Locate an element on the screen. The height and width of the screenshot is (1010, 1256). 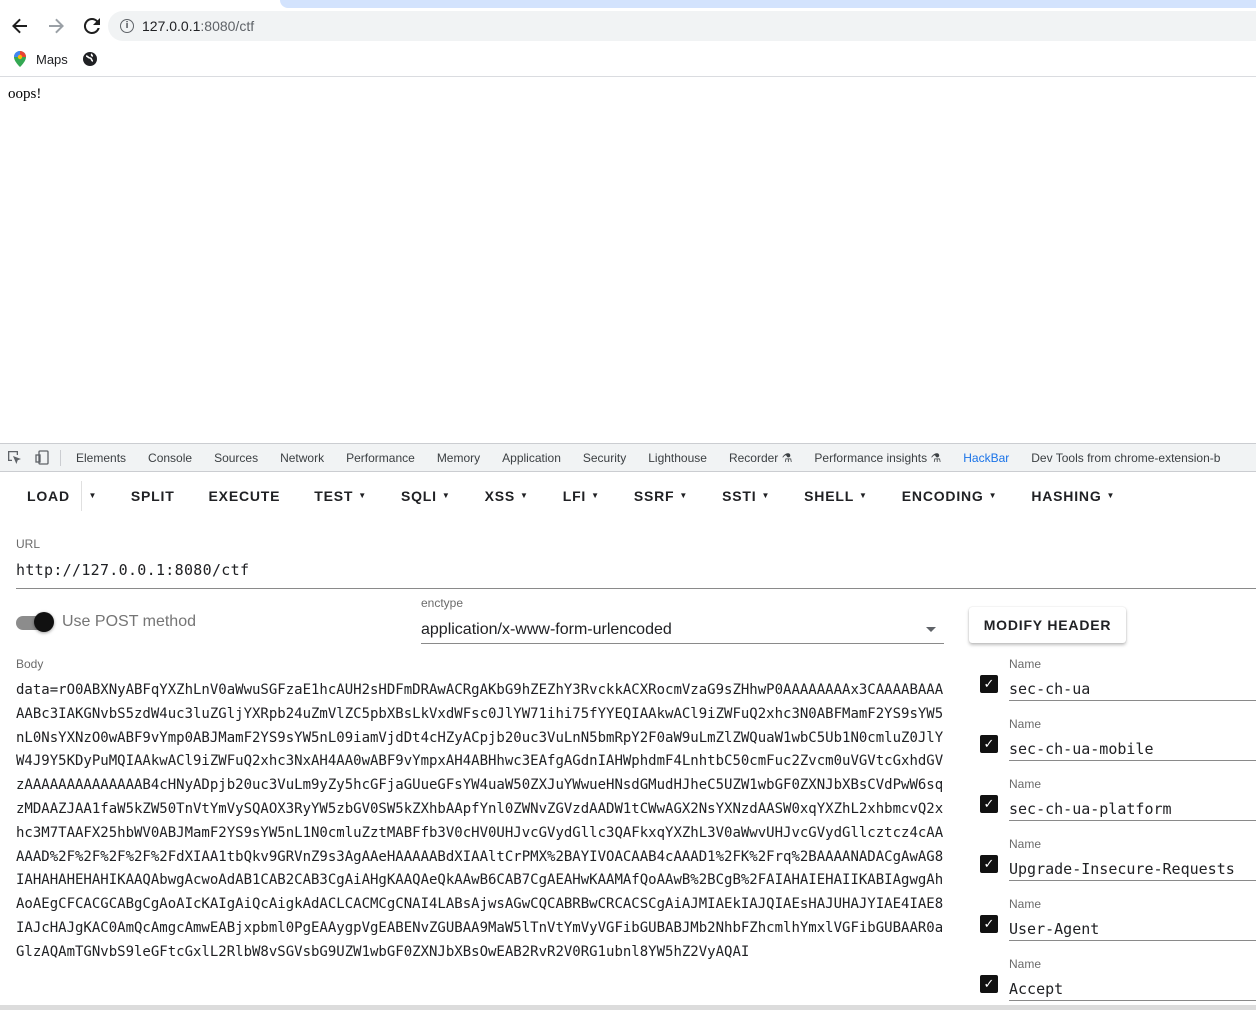
tab-extension-devtools: Dev Tools from chrome-extension-b is located at coordinates (1125, 457).